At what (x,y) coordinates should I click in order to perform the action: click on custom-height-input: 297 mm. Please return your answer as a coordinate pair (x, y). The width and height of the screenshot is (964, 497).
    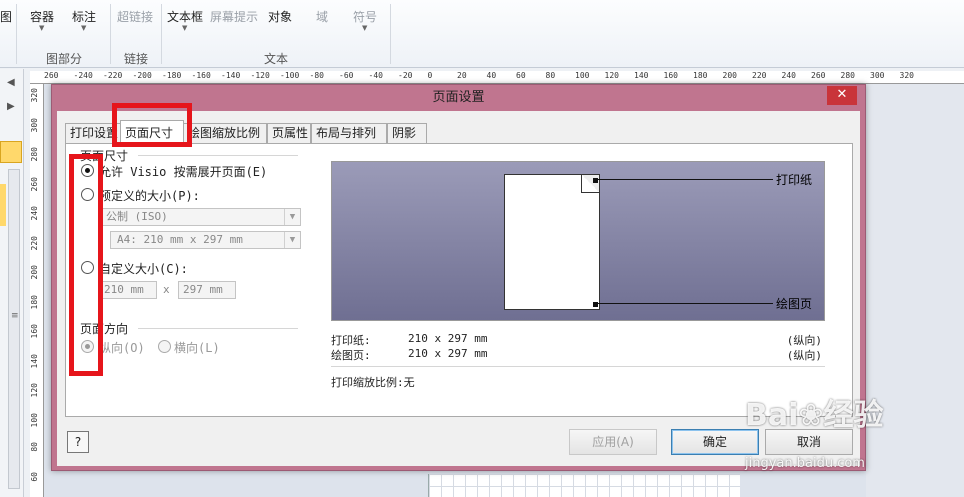
    Looking at the image, I should click on (207, 290).